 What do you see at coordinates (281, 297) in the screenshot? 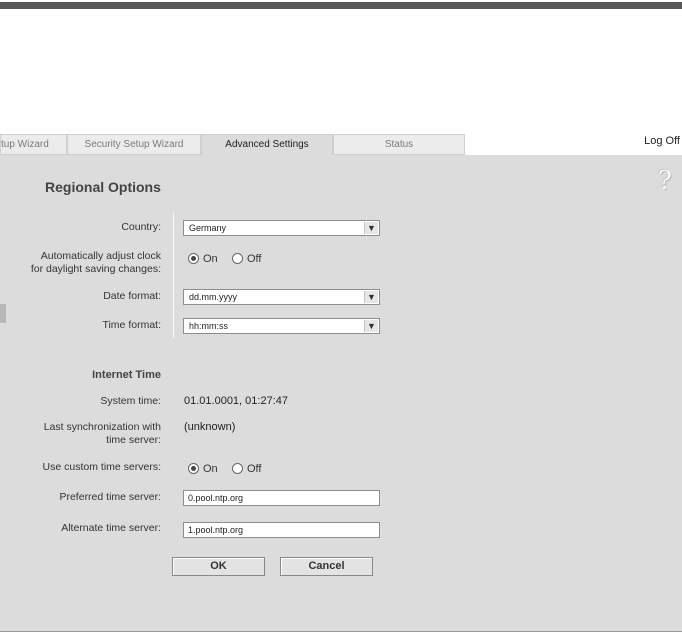
I see `date-format-select: dd.mm.yyyy ▼` at bounding box center [281, 297].